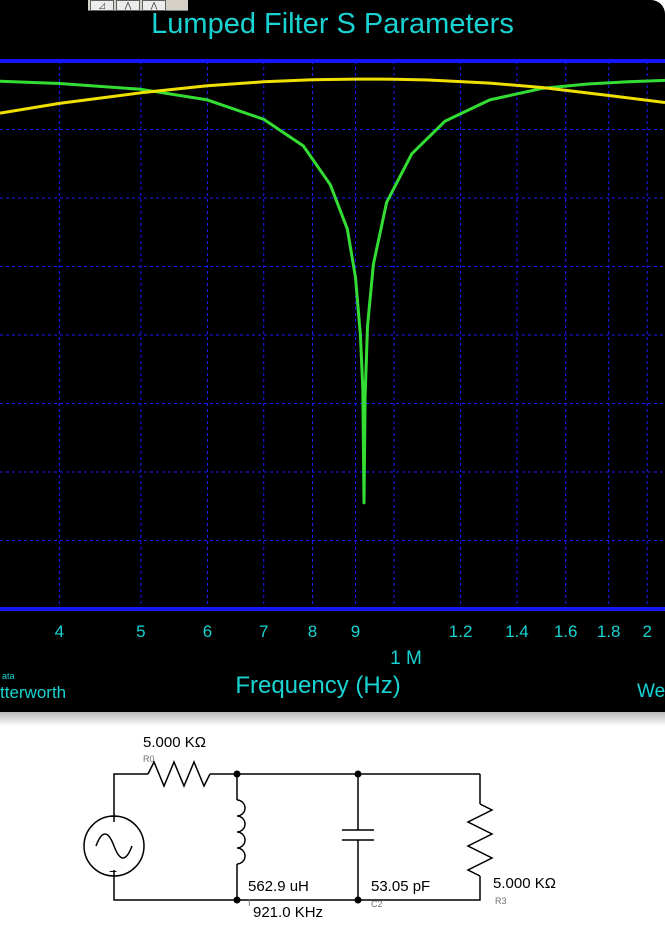  Describe the element at coordinates (278, 886) in the screenshot. I see `inductor-value: 562.9 uH` at that location.